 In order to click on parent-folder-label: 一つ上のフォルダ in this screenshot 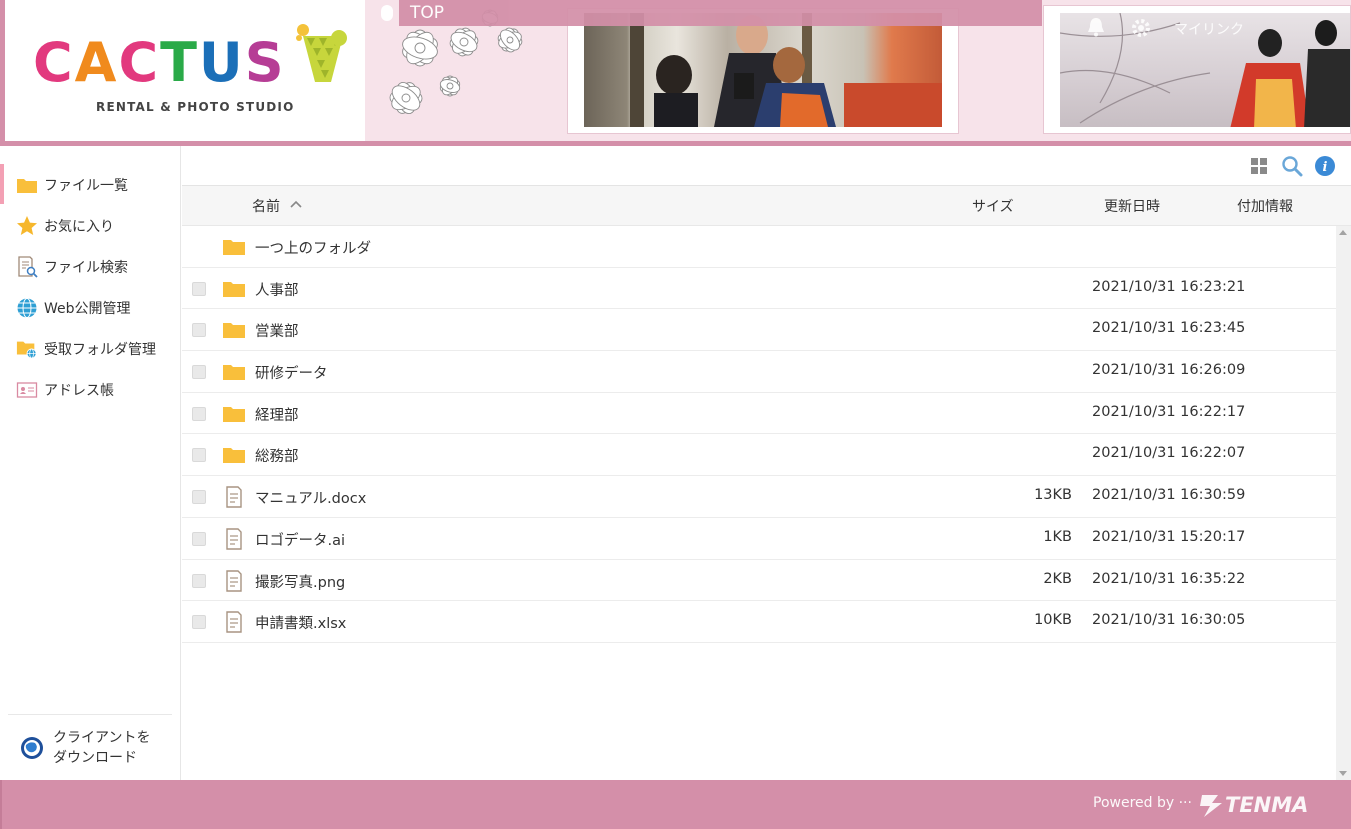, I will do `click(313, 249)`.